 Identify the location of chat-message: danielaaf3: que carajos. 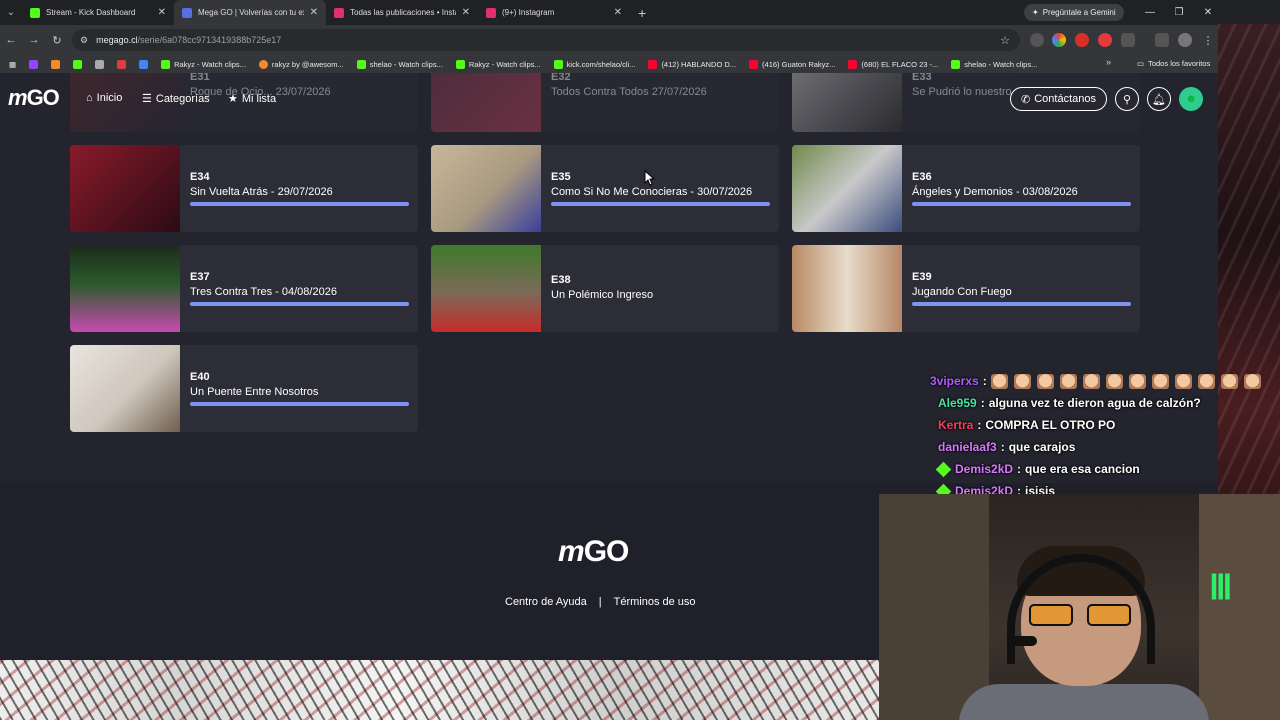
(1007, 447).